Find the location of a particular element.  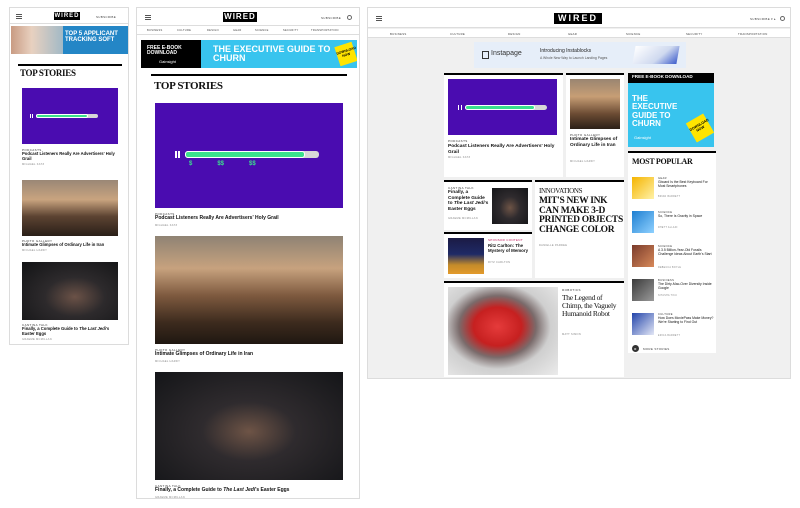

ad-people-image is located at coordinates (37, 40).